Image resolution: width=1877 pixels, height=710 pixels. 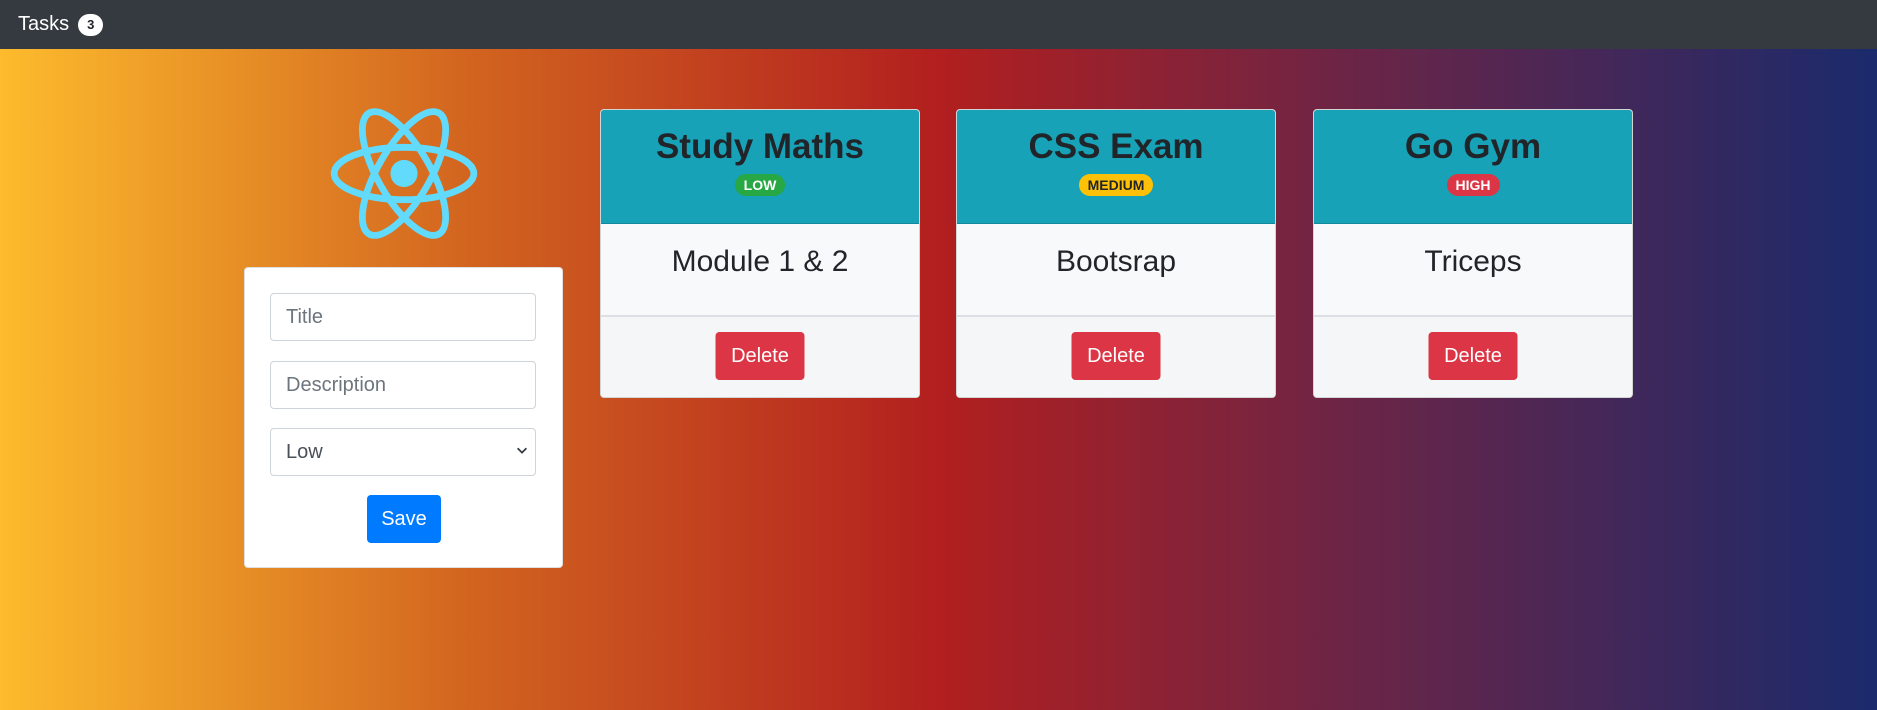 I want to click on task-description: Triceps, so click(x=1473, y=261).